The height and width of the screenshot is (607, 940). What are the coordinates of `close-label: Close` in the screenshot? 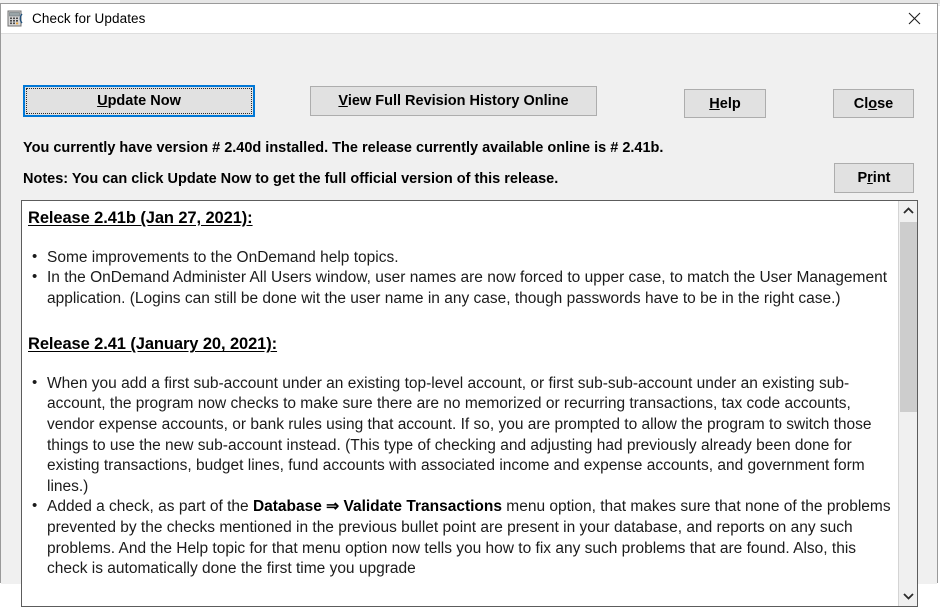 It's located at (873, 103).